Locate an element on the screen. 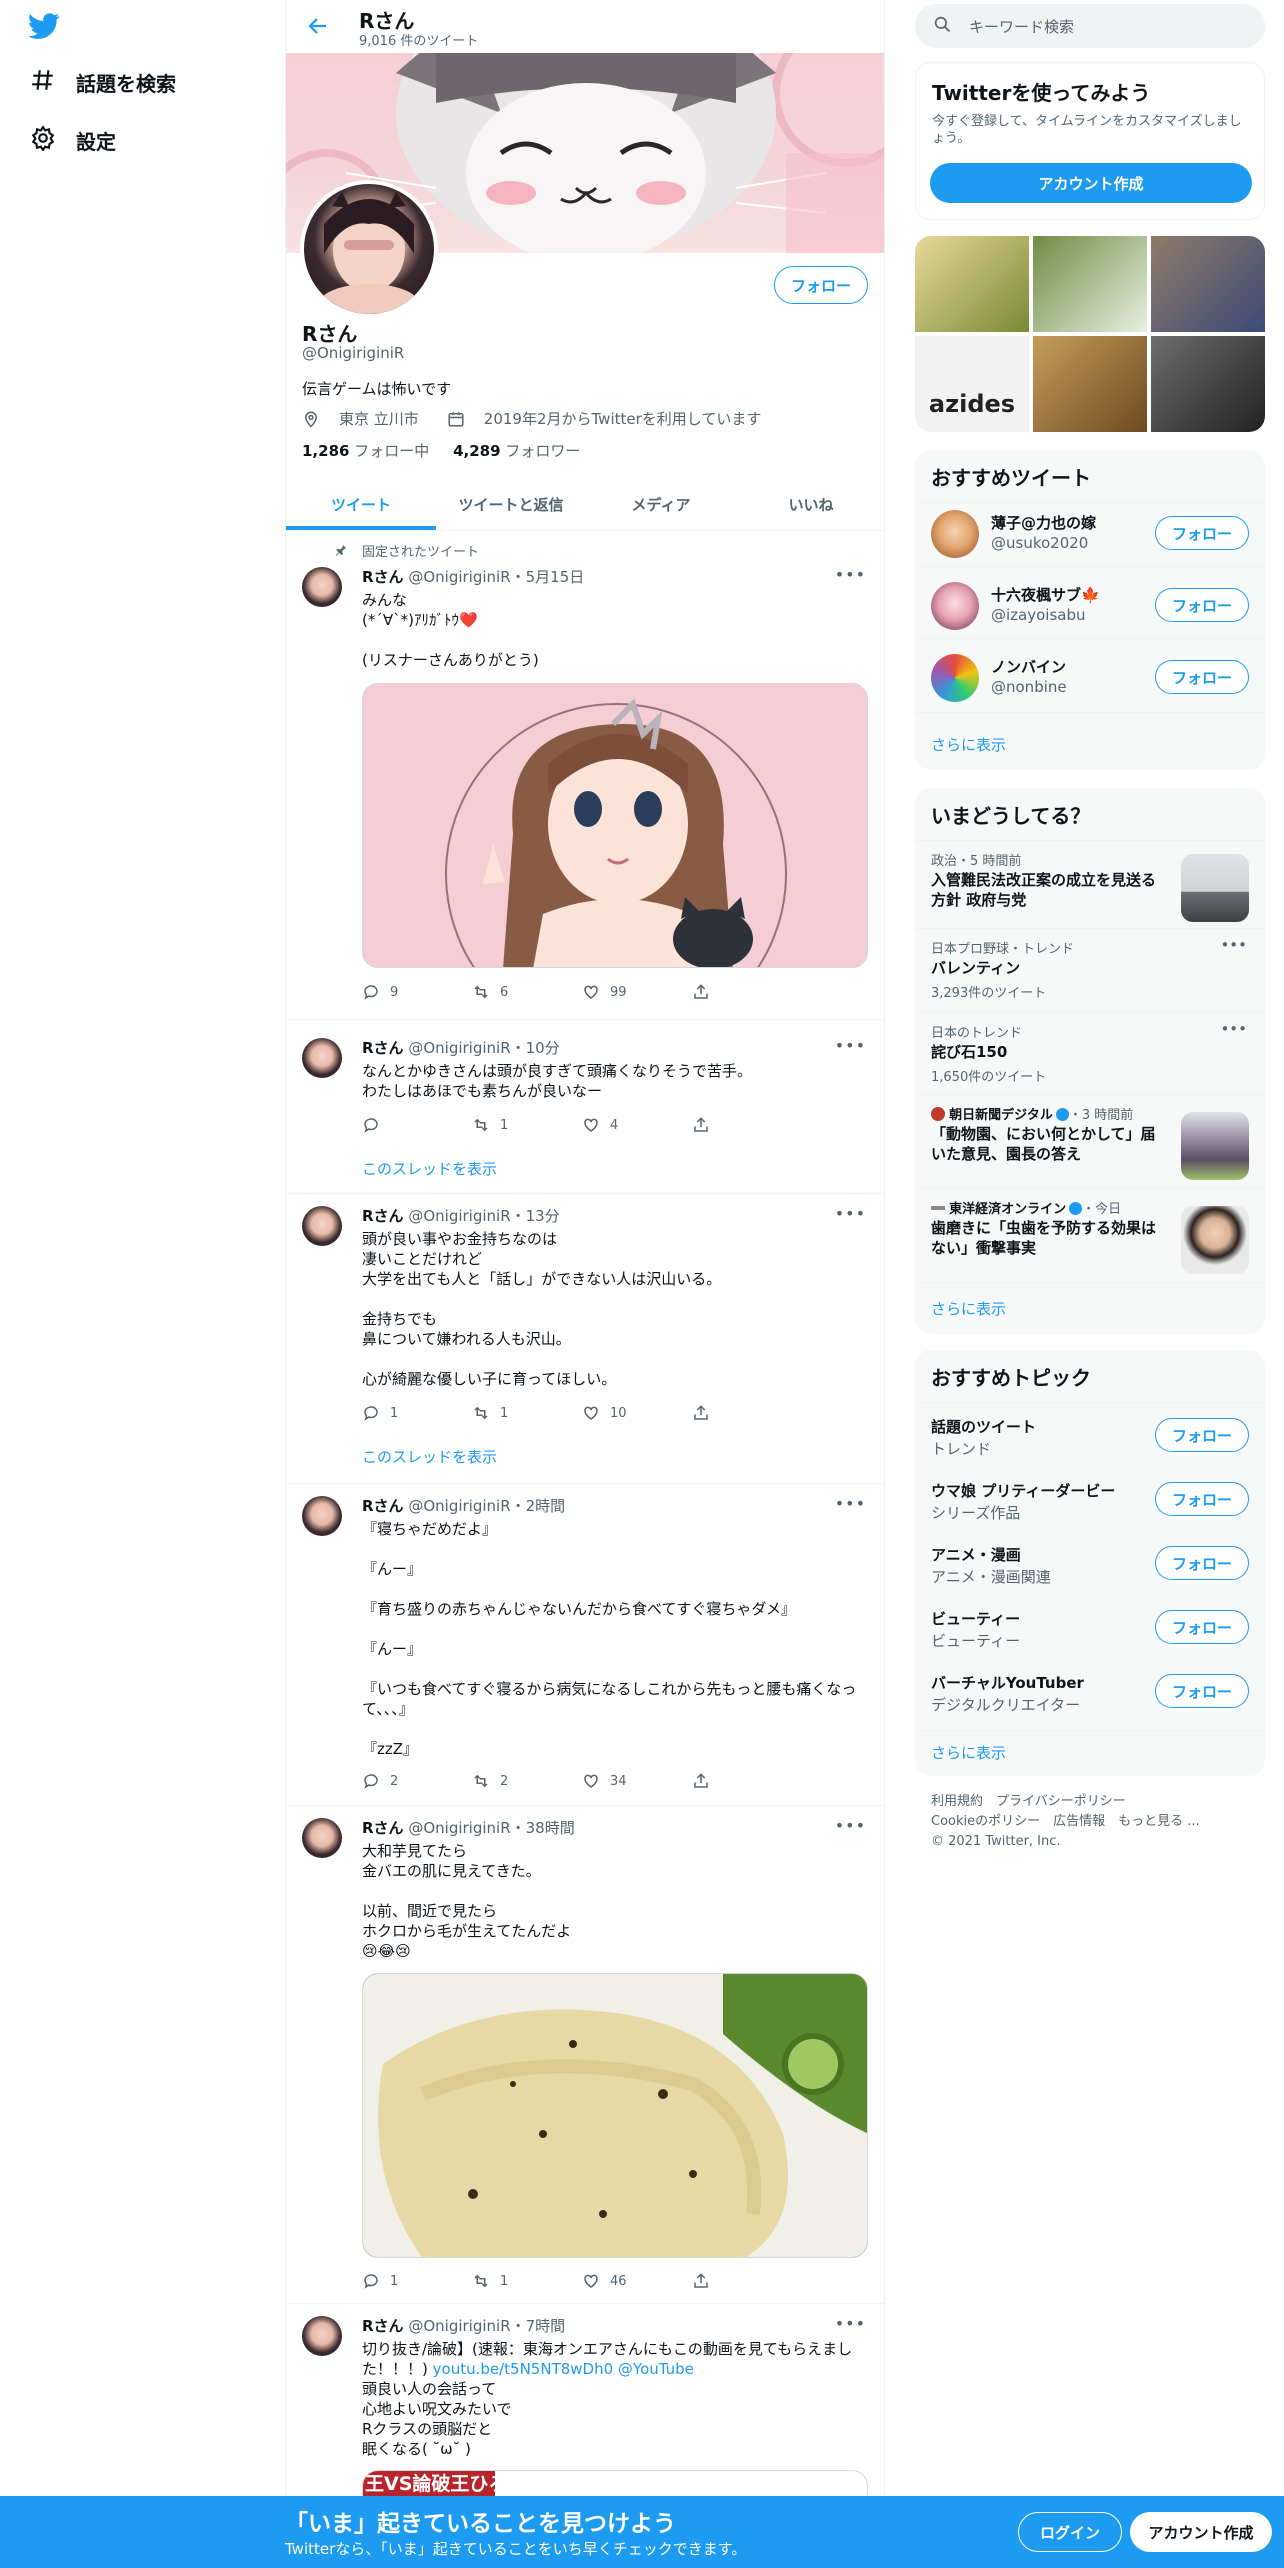 Image resolution: width=1284 pixels, height=2568 pixels. retweet-button: 6 is located at coordinates (527, 992).